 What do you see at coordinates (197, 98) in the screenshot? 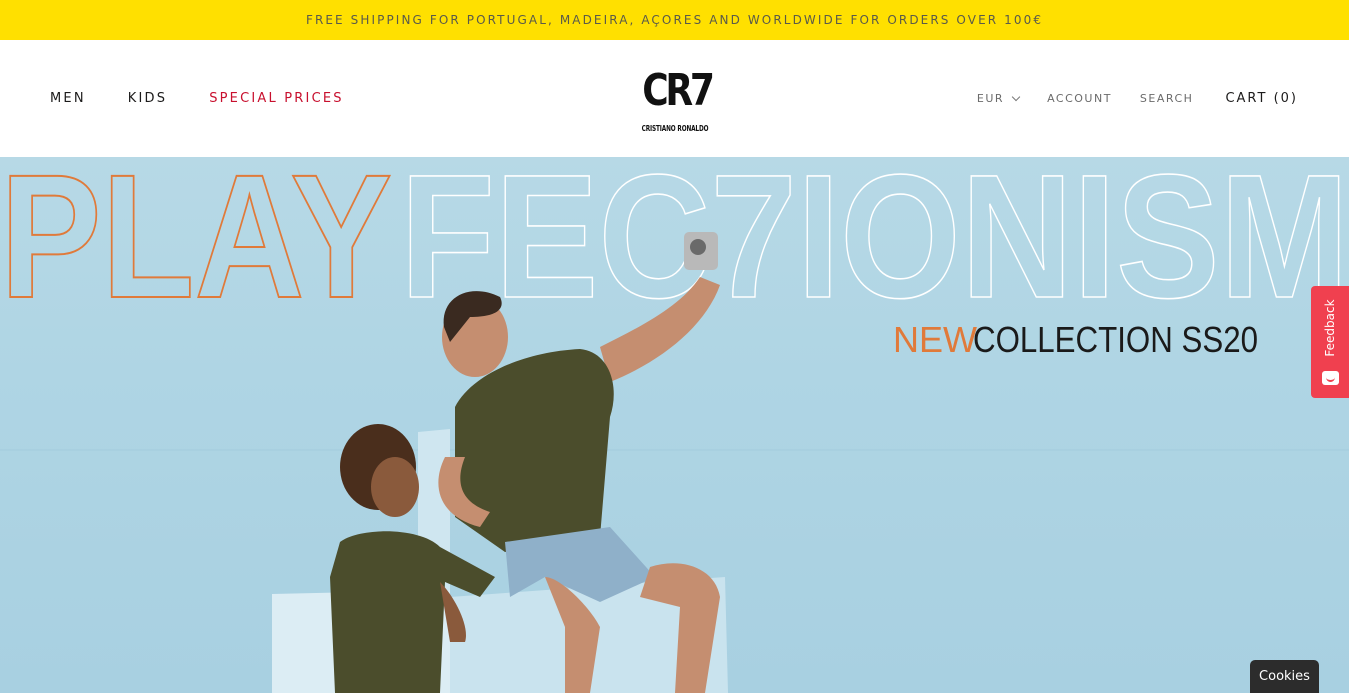
I see `main-nav: MEN KIDS SPECIAL PRICES` at bounding box center [197, 98].